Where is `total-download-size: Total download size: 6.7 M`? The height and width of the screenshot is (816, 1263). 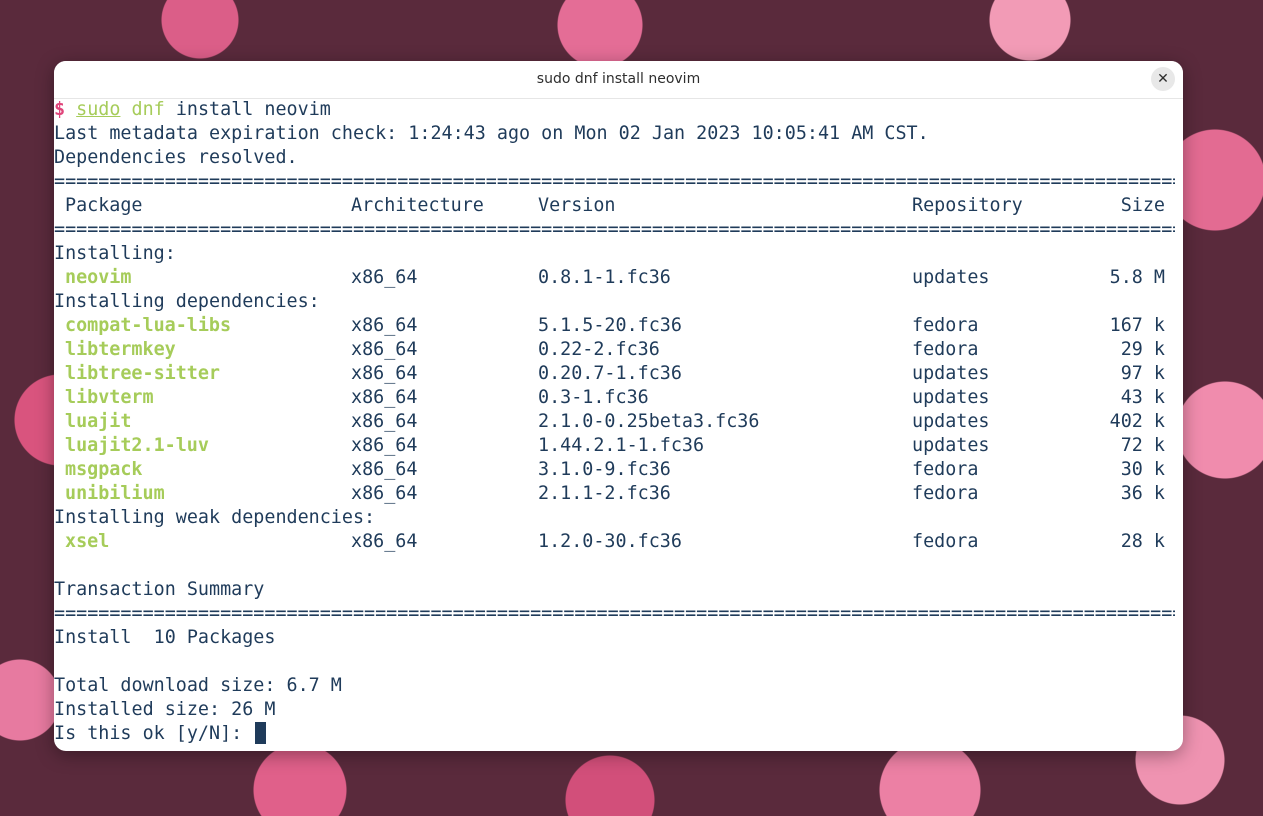 total-download-size: Total download size: 6.7 M is located at coordinates (198, 685).